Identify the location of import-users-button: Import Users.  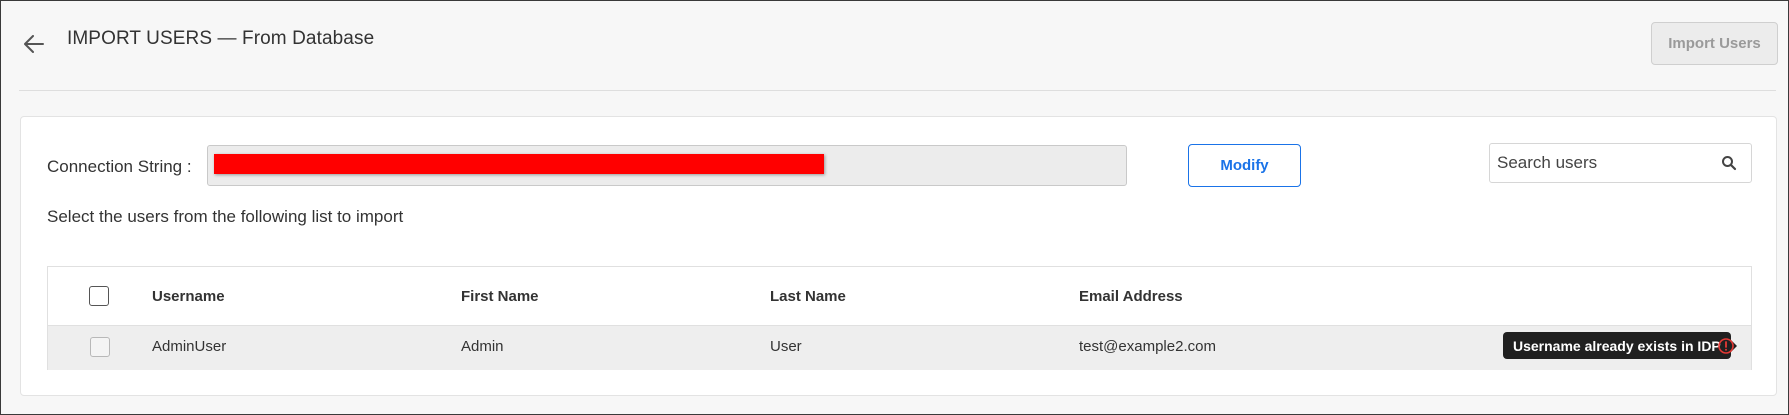
(1714, 43).